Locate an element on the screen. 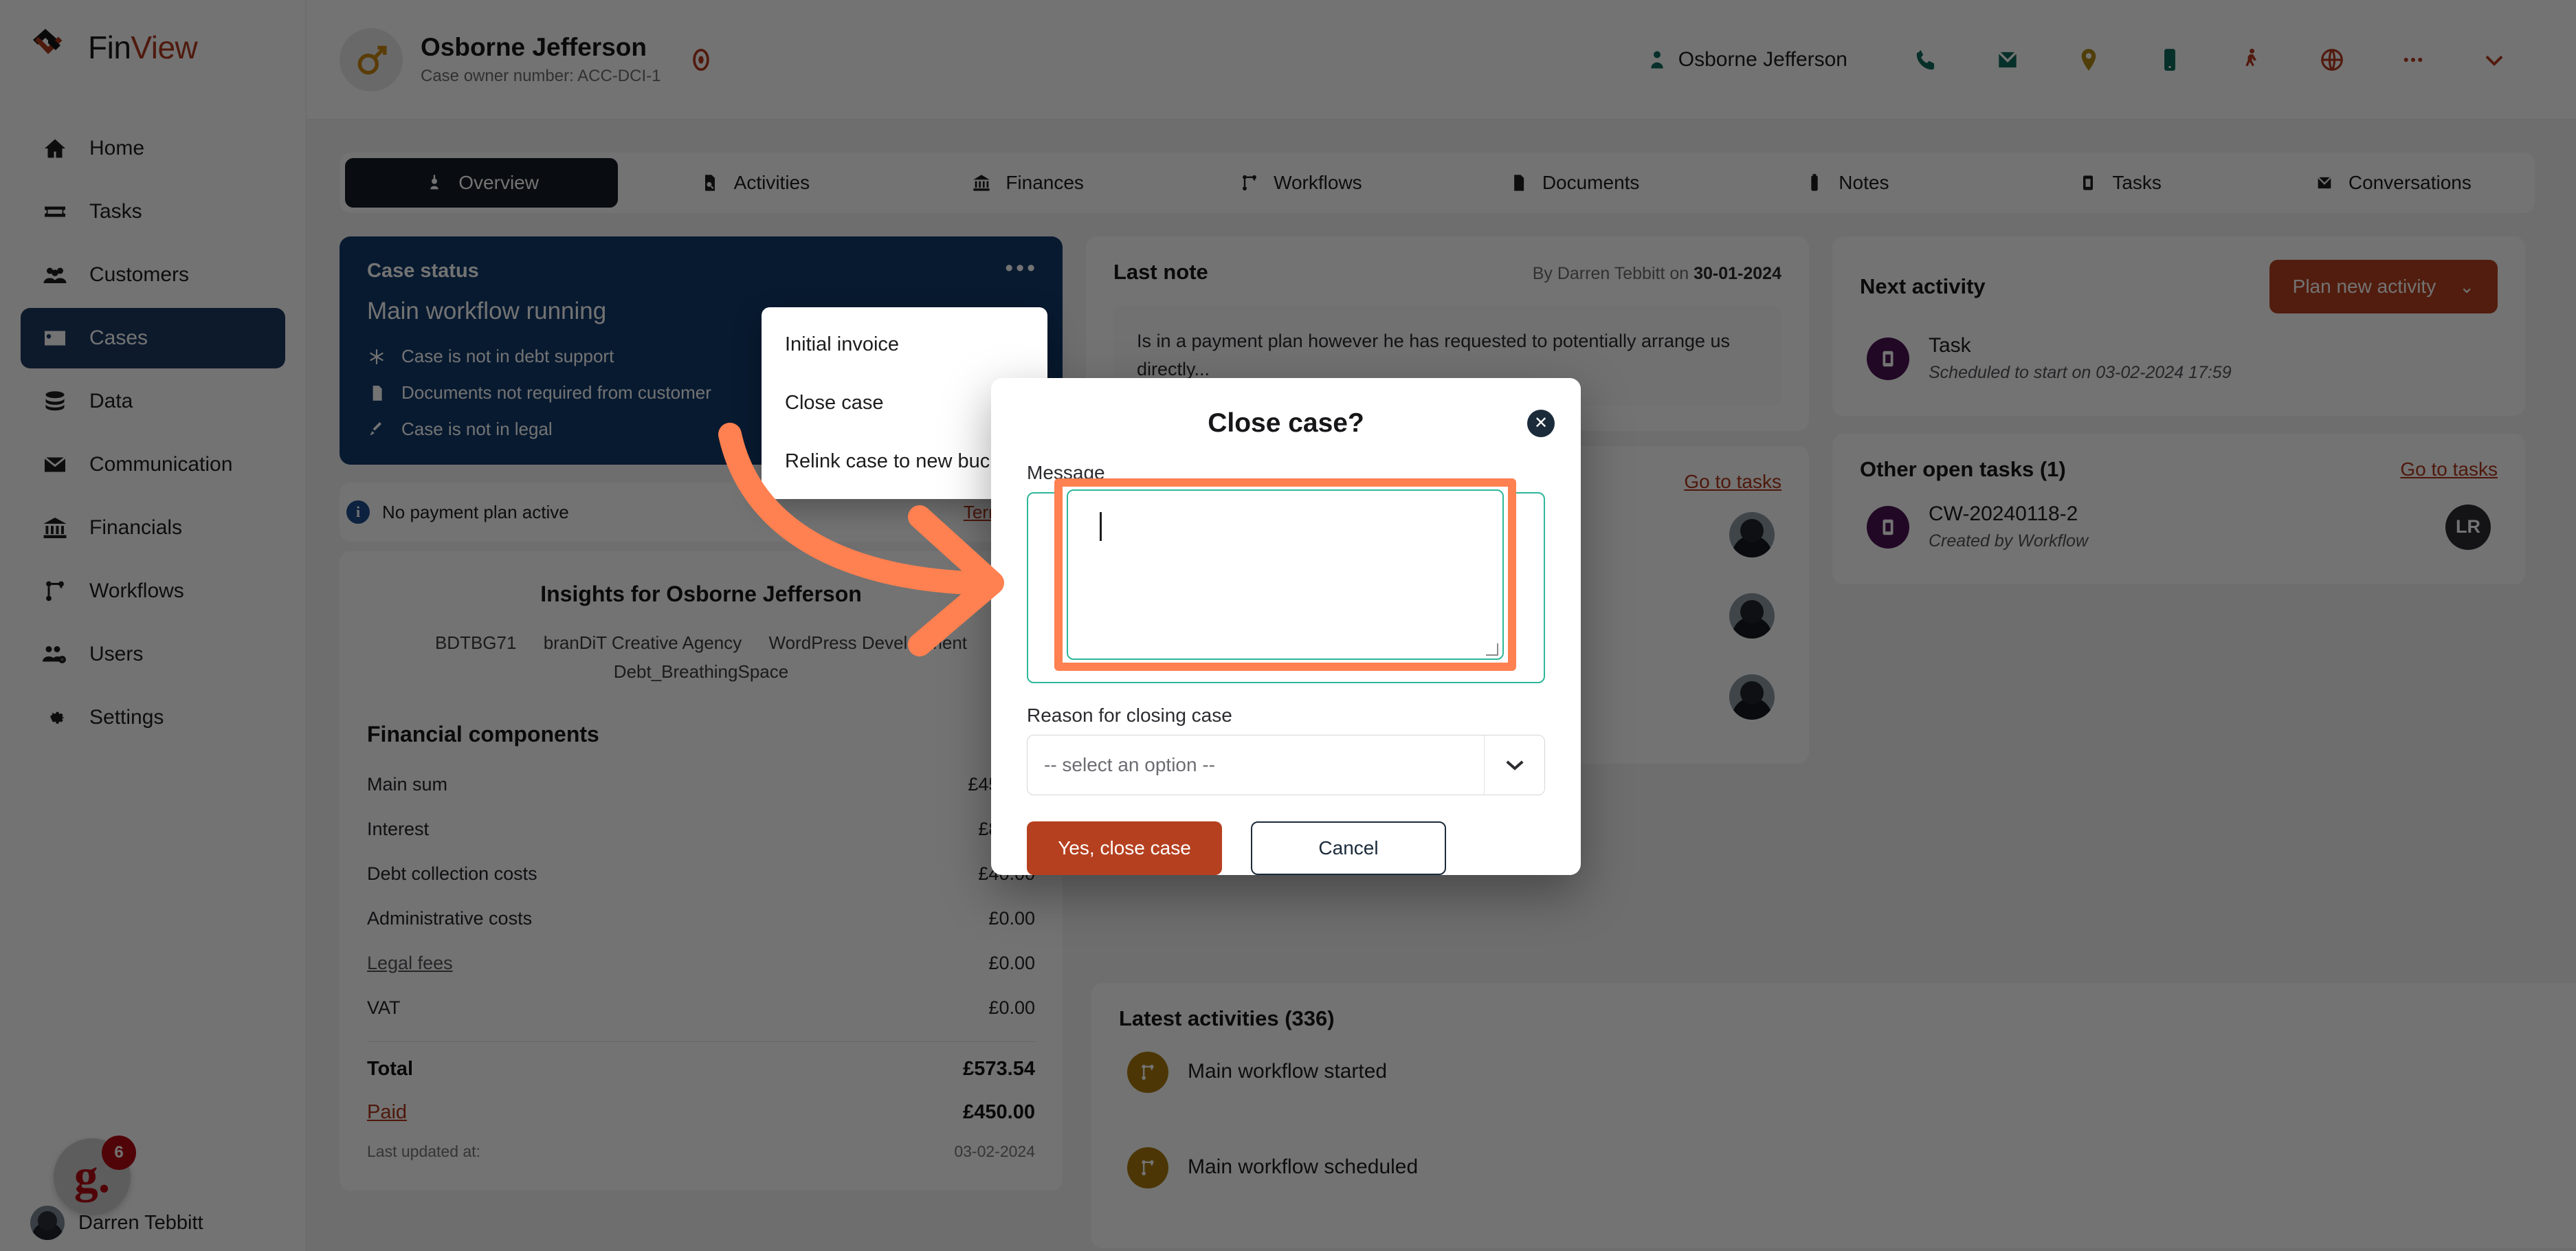 Image resolution: width=2576 pixels, height=1251 pixels. list-item-label: Documents not required from customer is located at coordinates (556, 392).